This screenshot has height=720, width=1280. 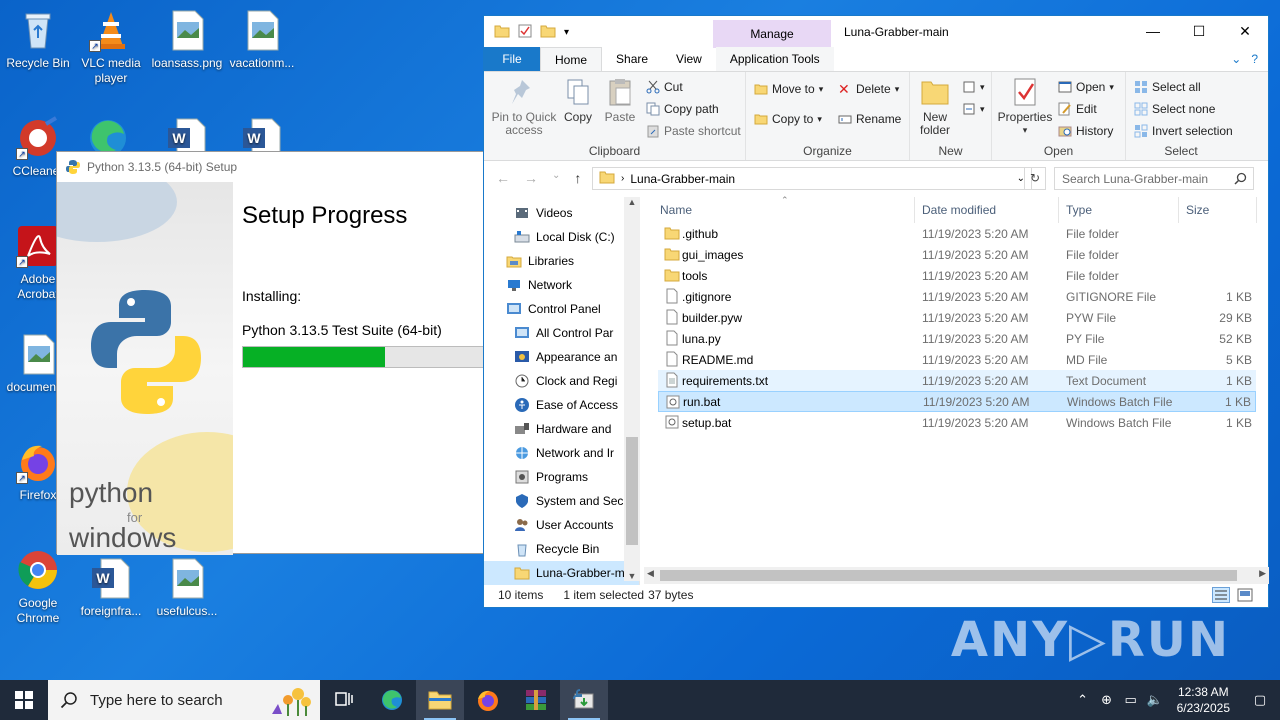 What do you see at coordinates (869, 119) in the screenshot?
I see `rename-button: Rename` at bounding box center [869, 119].